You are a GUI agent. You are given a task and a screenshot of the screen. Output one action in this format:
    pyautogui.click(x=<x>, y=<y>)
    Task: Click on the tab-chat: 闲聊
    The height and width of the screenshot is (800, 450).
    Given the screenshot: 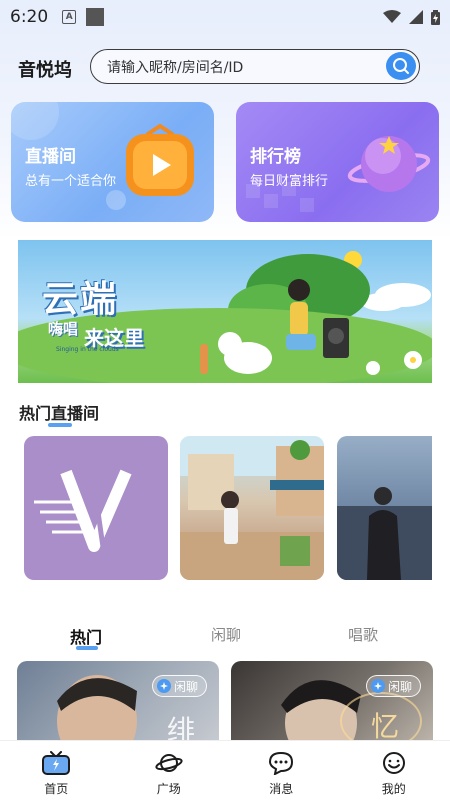 What is the action you would take?
    pyautogui.click(x=226, y=634)
    